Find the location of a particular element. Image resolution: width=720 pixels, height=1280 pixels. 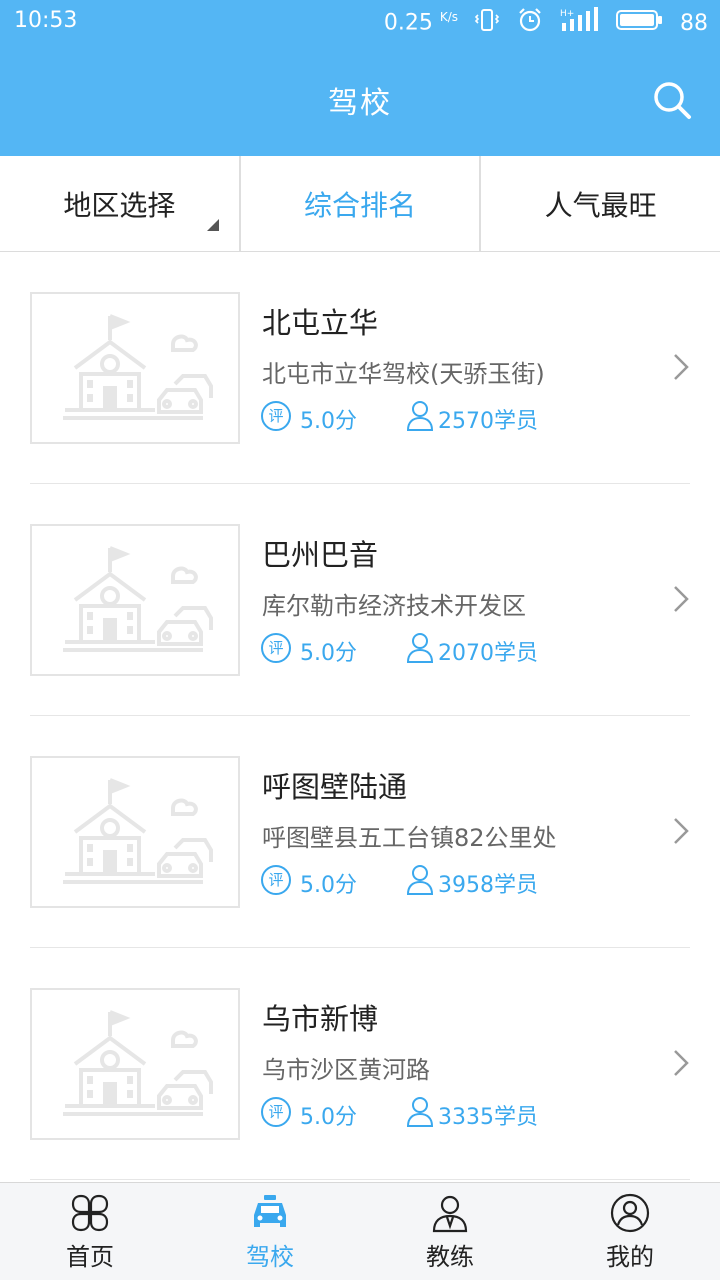

nav-me: 我的 is located at coordinates (630, 1231).